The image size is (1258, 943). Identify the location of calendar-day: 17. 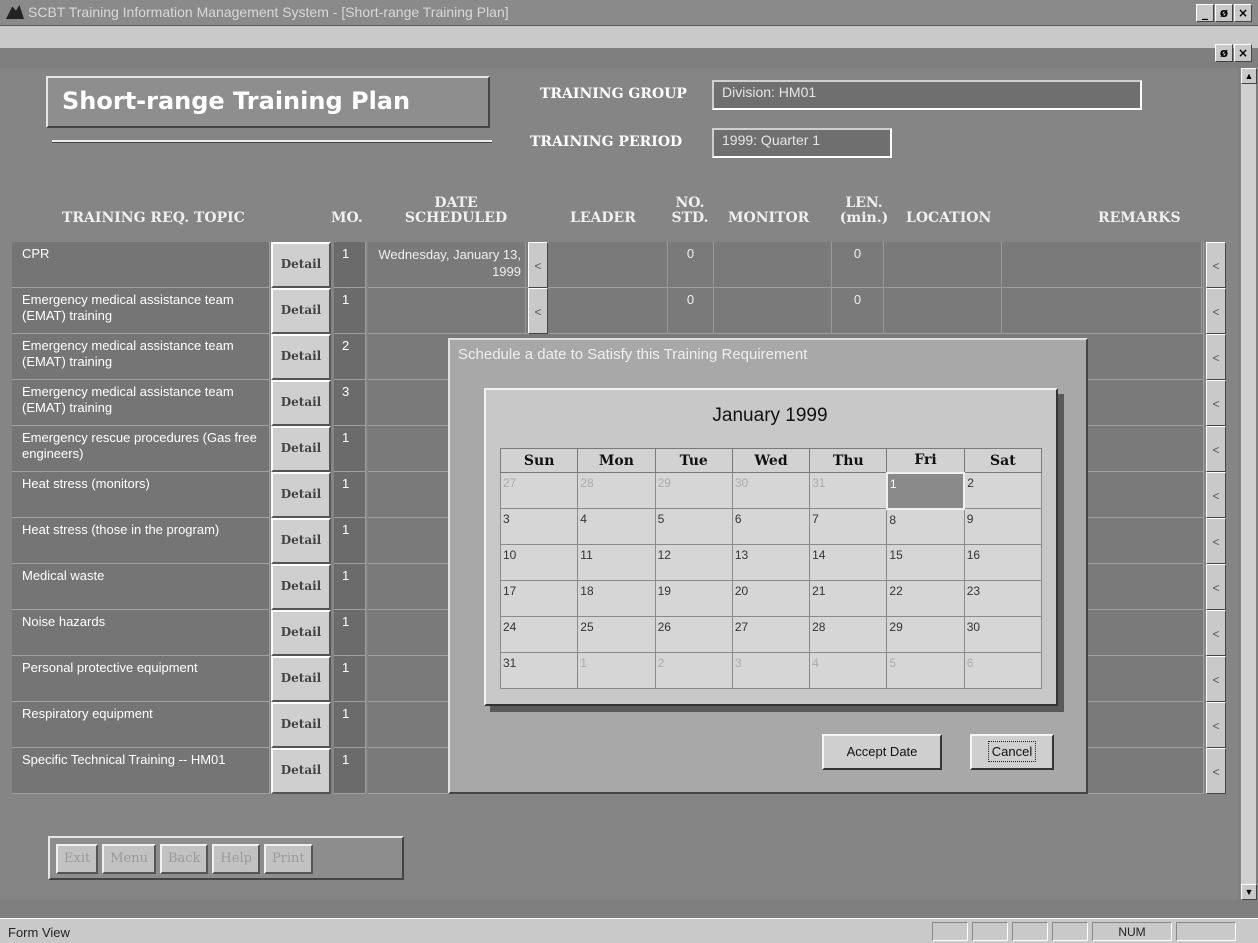
(539, 598).